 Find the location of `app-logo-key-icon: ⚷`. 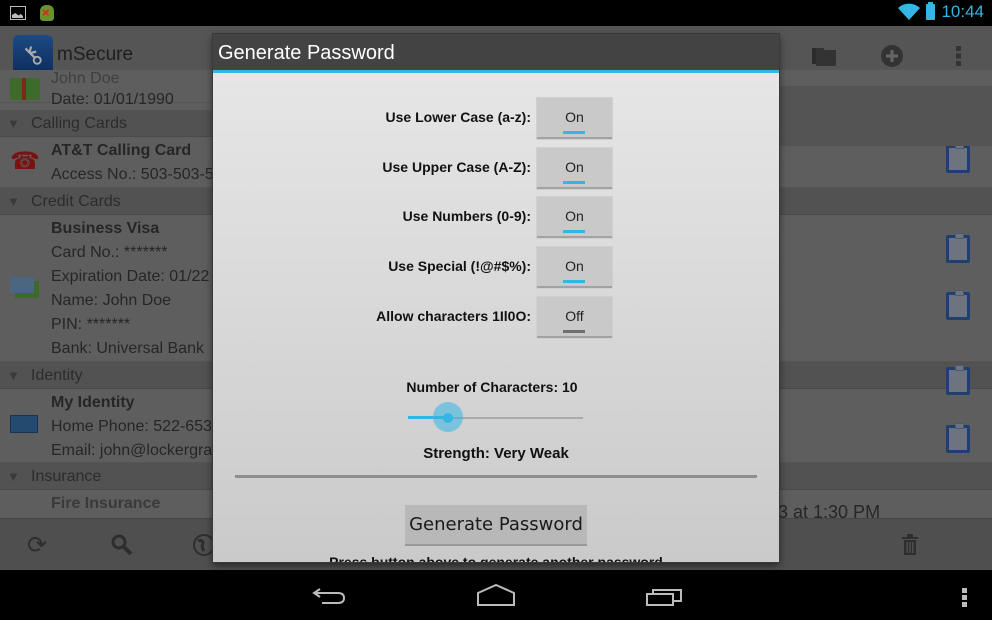

app-logo-key-icon: ⚷ is located at coordinates (33, 55).